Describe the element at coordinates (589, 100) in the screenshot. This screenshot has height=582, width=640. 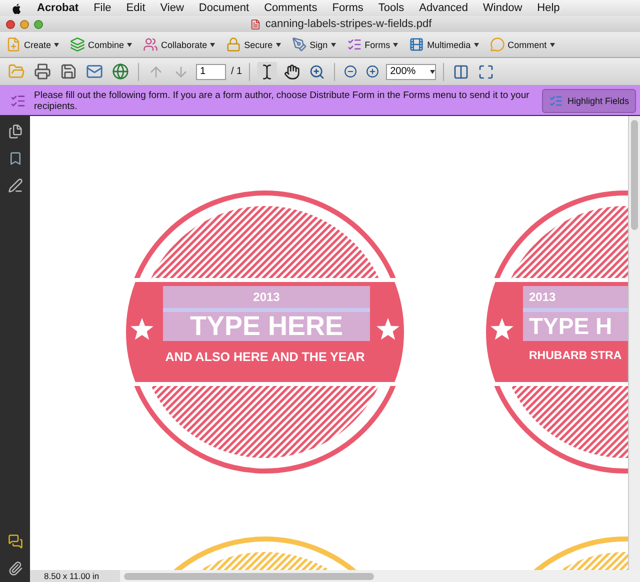
I see `highlight-fields-button: Highlight Fields` at that location.